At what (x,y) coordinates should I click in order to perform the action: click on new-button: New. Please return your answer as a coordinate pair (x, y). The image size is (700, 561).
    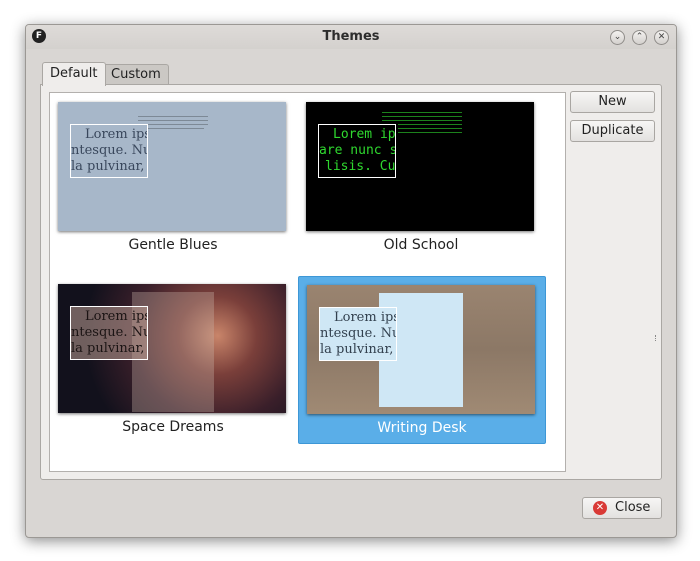
    Looking at the image, I should click on (612, 102).